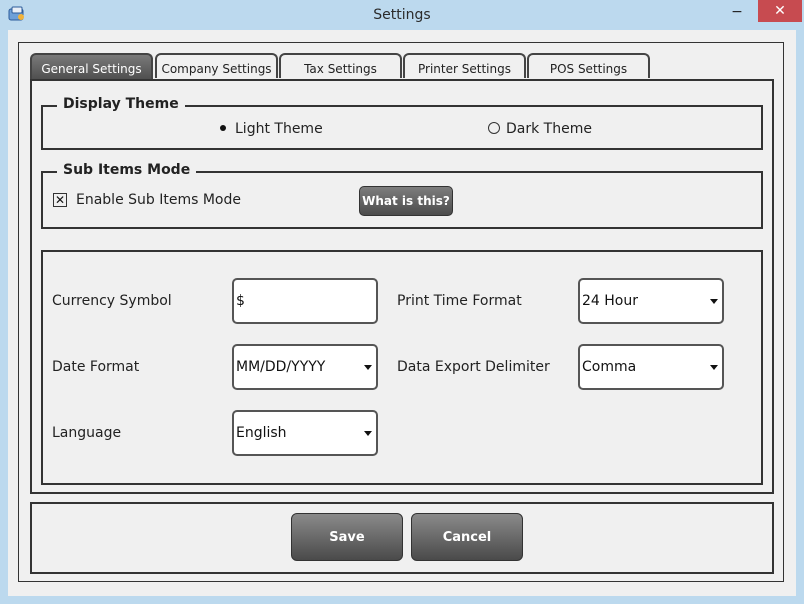 The width and height of the screenshot is (804, 604). Describe the element at coordinates (651, 301) in the screenshot. I see `print-time-format-select: 24 Hour` at that location.